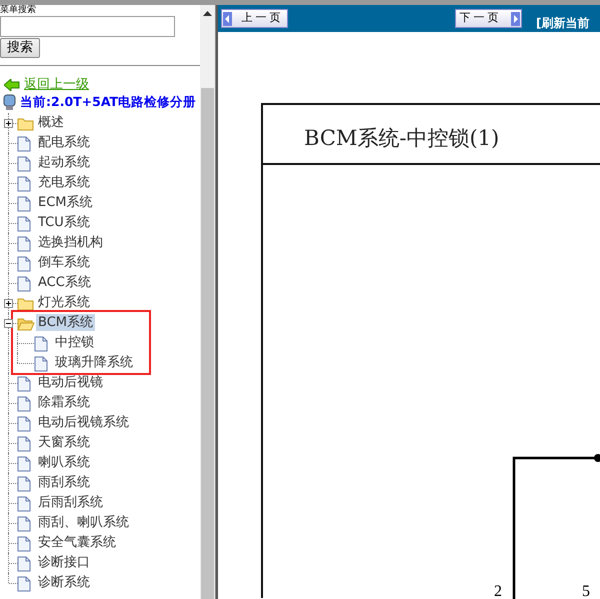  I want to click on left-arrow-icon, so click(227, 19).